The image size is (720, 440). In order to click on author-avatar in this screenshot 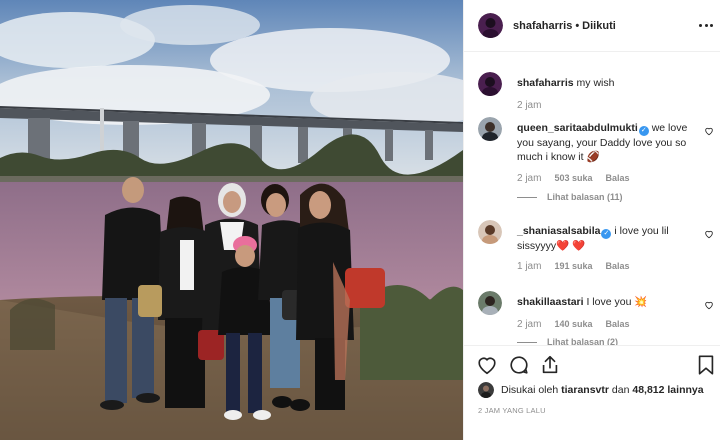, I will do `click(490, 25)`.